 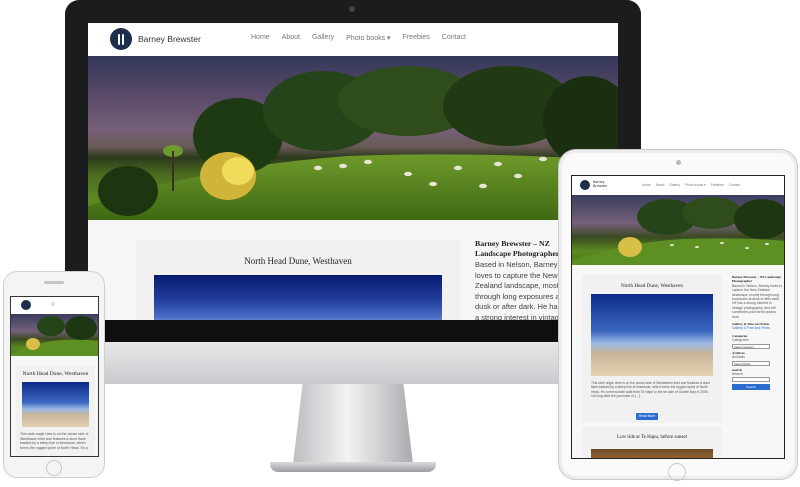 I want to click on archives-select: Select Month, so click(x=751, y=363).